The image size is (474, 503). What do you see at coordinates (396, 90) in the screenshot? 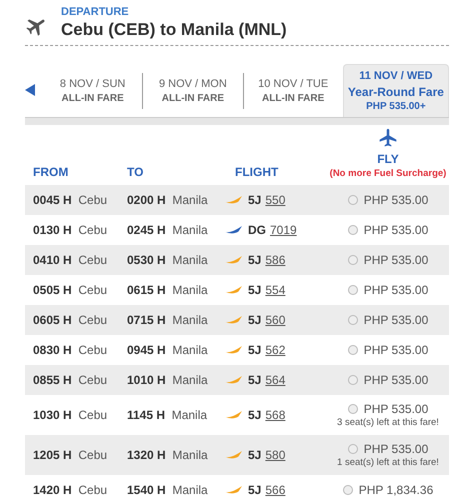
I see `date-tab: 11 NOV / WED Year-Round Fare PHP 535.00+` at bounding box center [396, 90].